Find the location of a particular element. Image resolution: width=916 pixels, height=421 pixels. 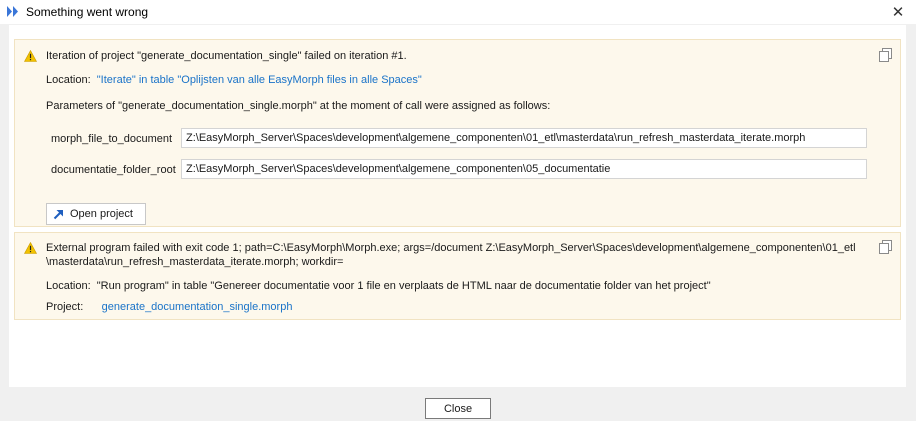

param-label-documentatie-folder: documentatie_folder_root is located at coordinates (113, 170).